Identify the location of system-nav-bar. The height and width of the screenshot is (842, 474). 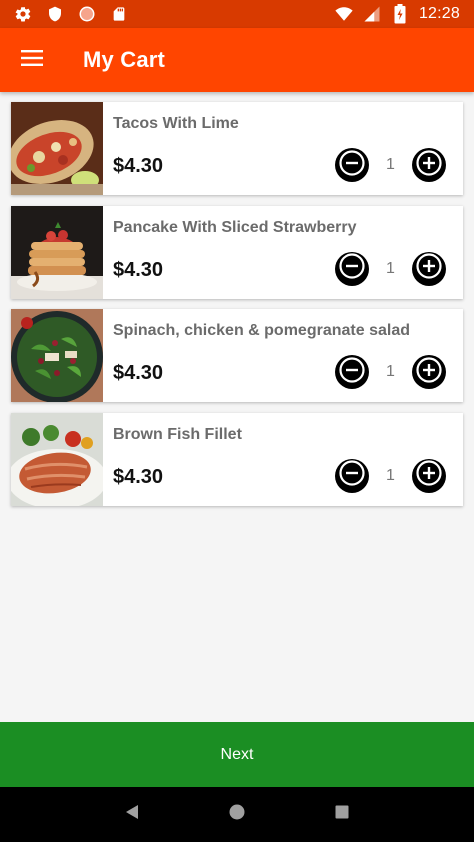
(237, 814).